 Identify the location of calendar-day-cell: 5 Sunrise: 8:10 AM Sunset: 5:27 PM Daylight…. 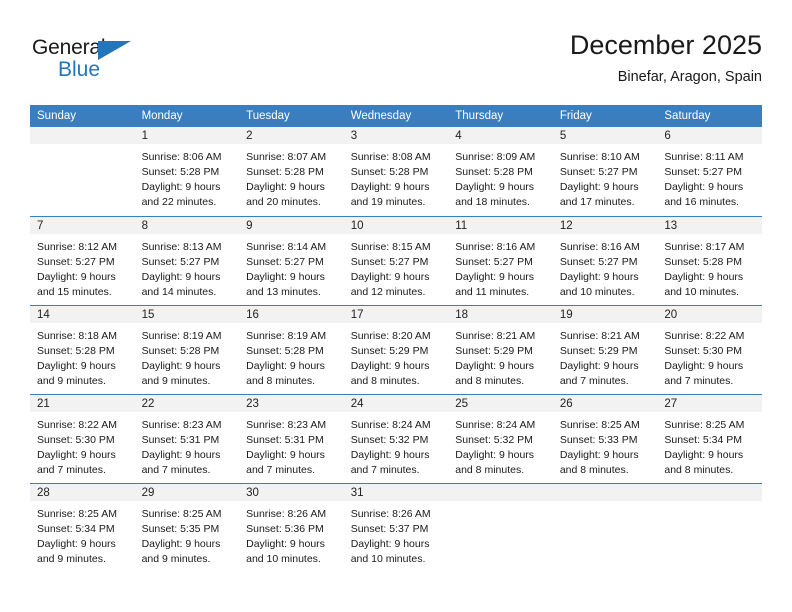
(605, 171).